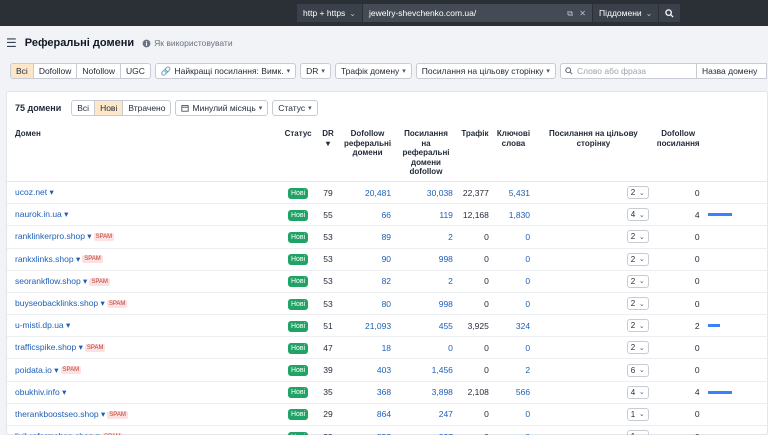 The image size is (768, 435). I want to click on dofollow-ref-cell: 20,481, so click(367, 193).